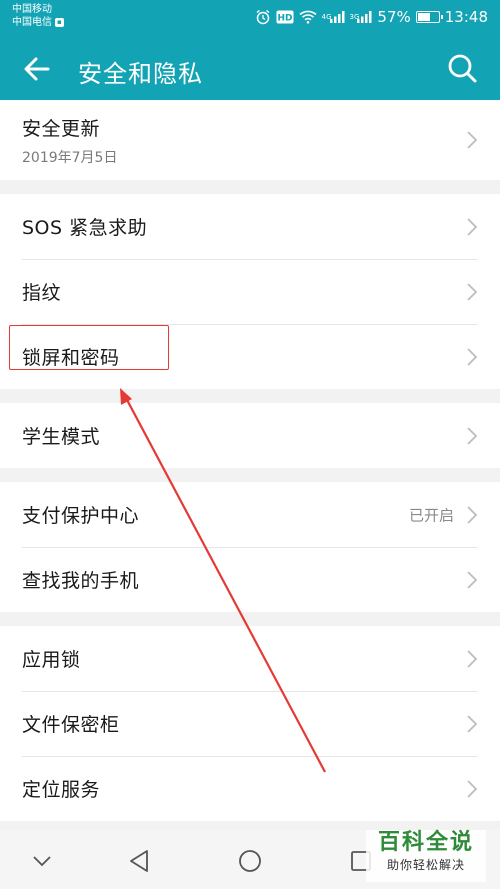 Image resolution: width=500 pixels, height=889 pixels. I want to click on watermark: 百科全说 助你轻松解决, so click(426, 856).